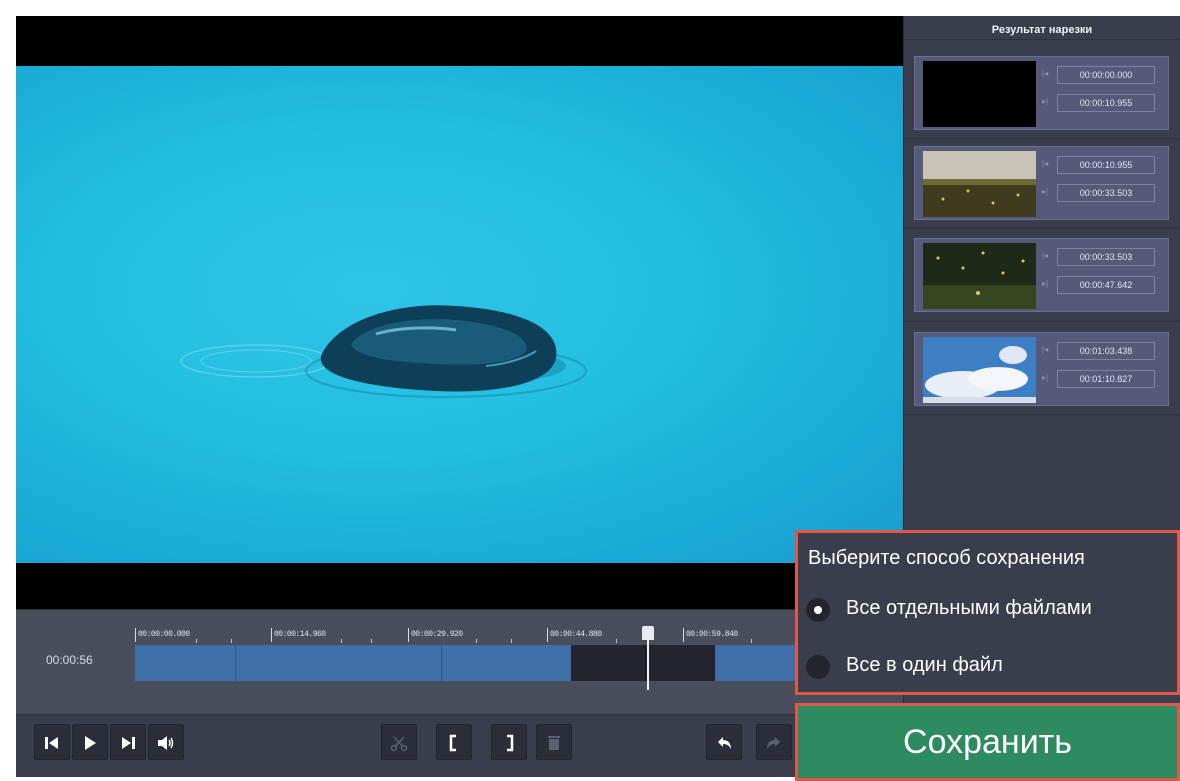  I want to click on mark-in-button, so click(454, 742).